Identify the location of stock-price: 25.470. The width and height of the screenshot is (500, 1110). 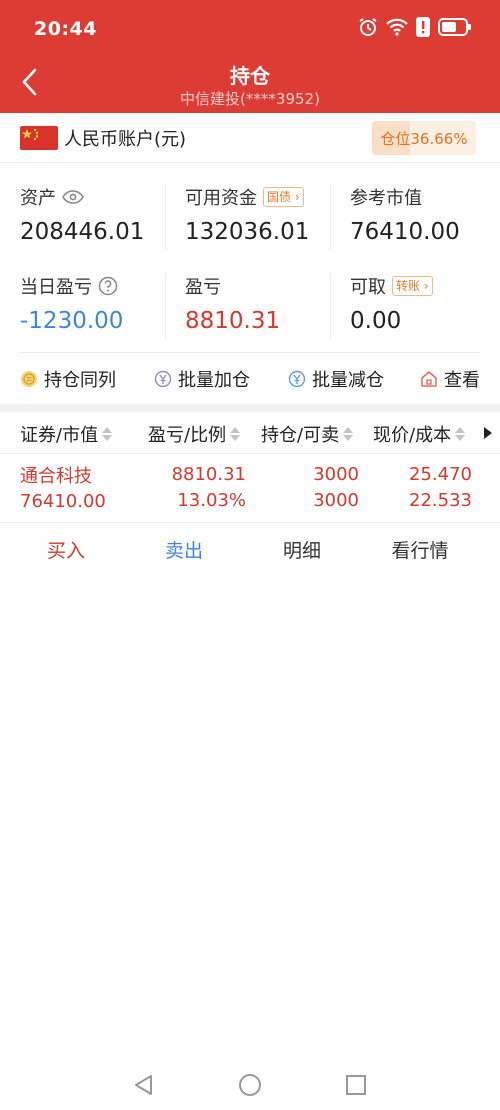
(440, 474).